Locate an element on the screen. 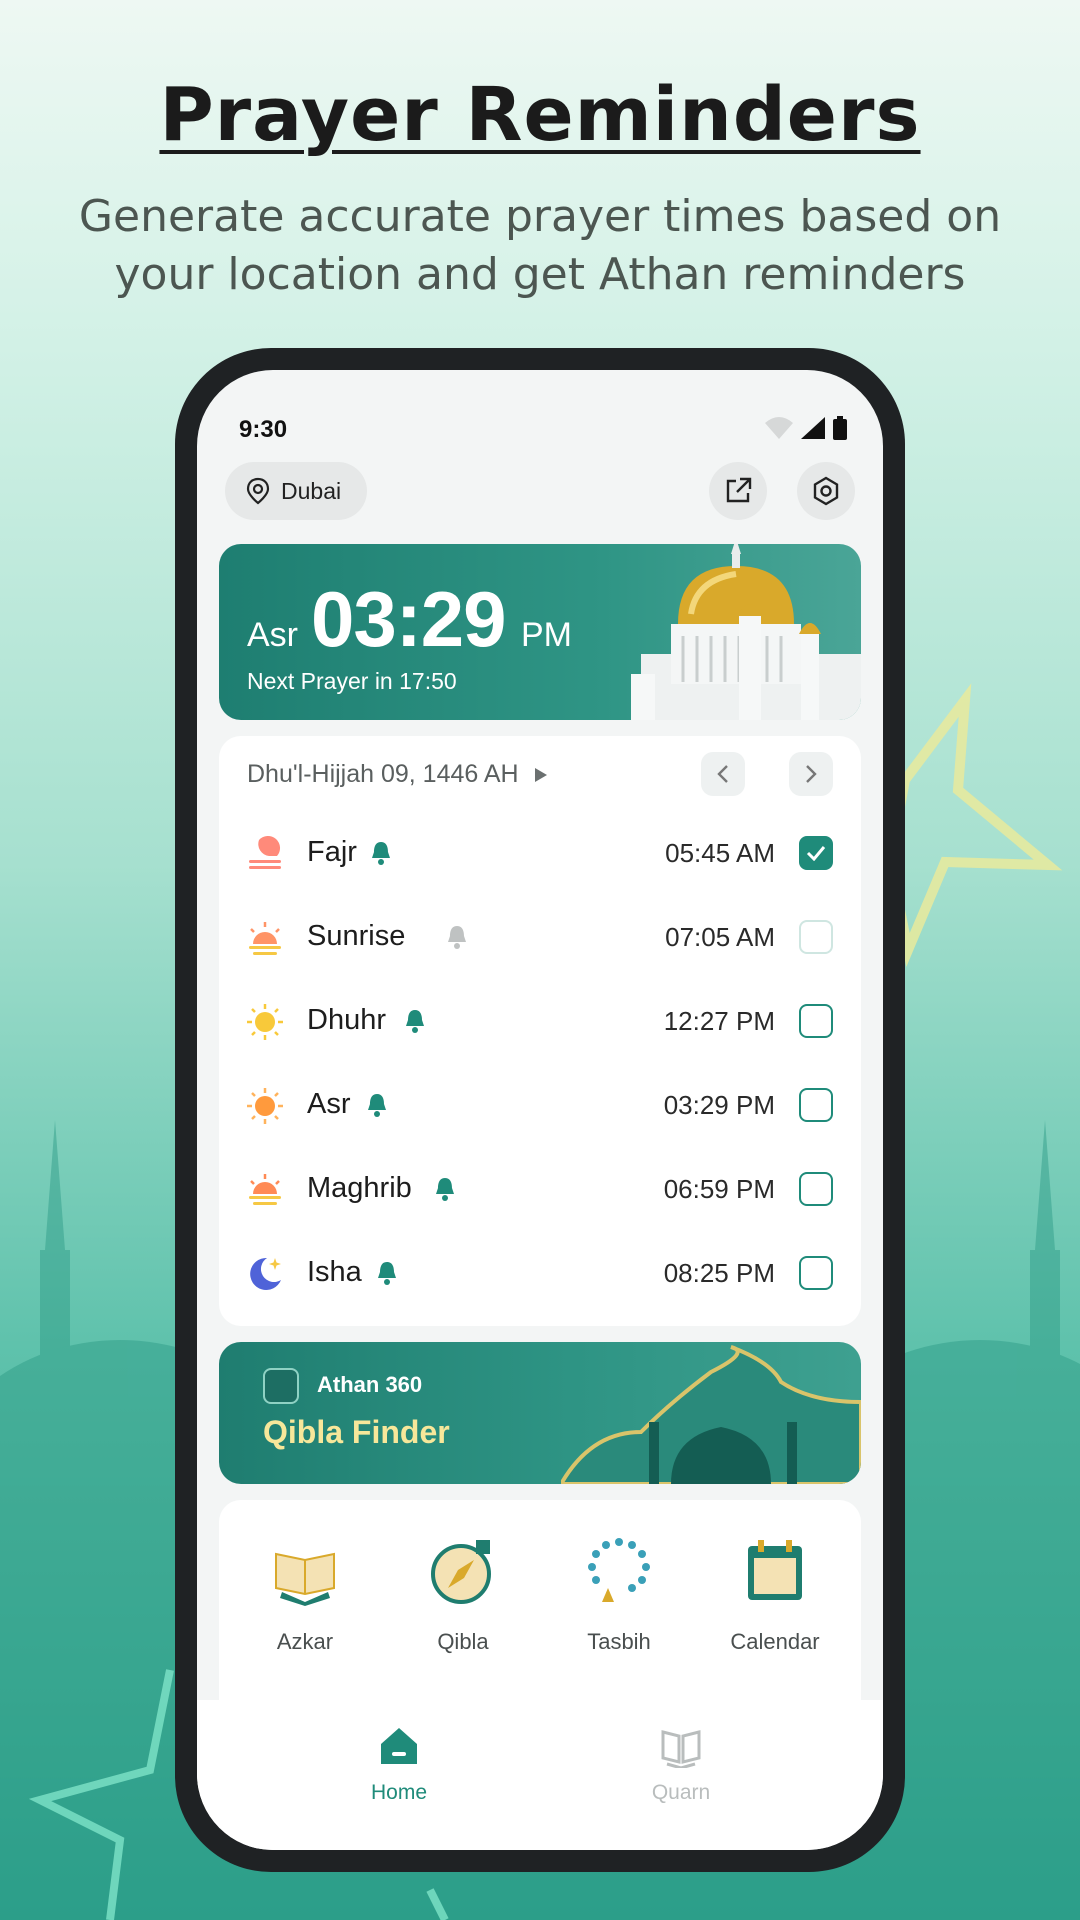  next-prayer-card: Asr 03:29 PM Next Prayer in 17:50 is located at coordinates (540, 632).